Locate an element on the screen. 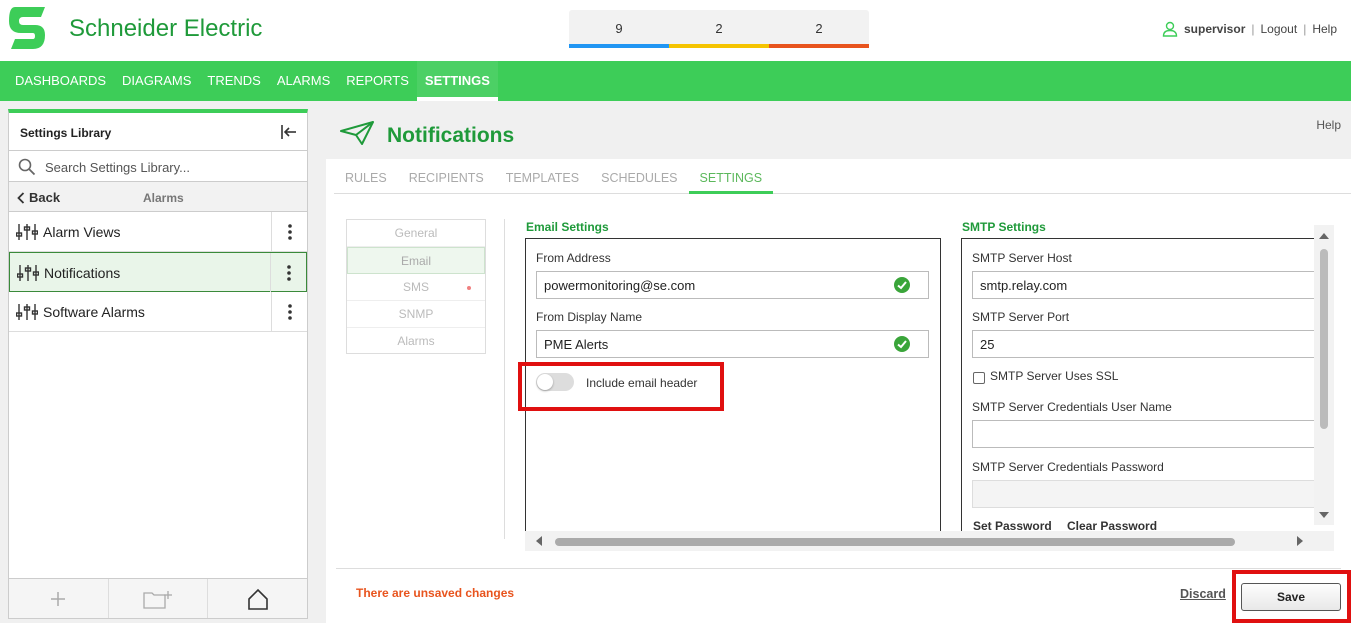 This screenshot has width=1351, height=623. collapse-sidebar-icon is located at coordinates (289, 132).